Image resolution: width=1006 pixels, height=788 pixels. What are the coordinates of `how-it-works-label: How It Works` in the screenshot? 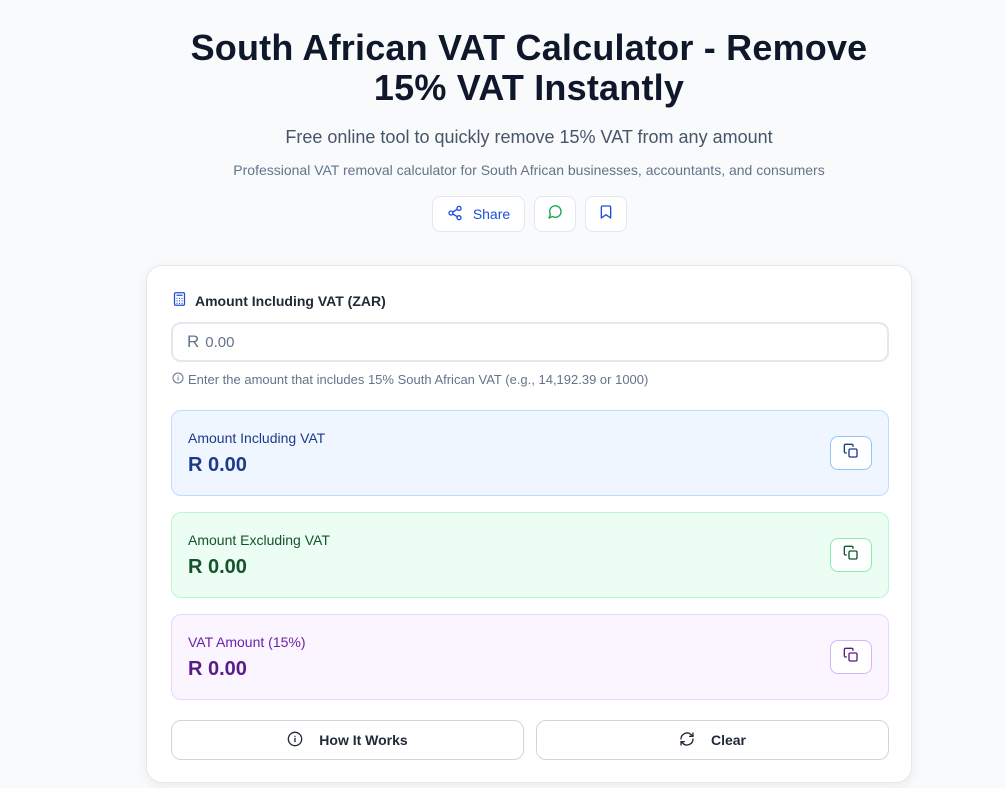 It's located at (363, 740).